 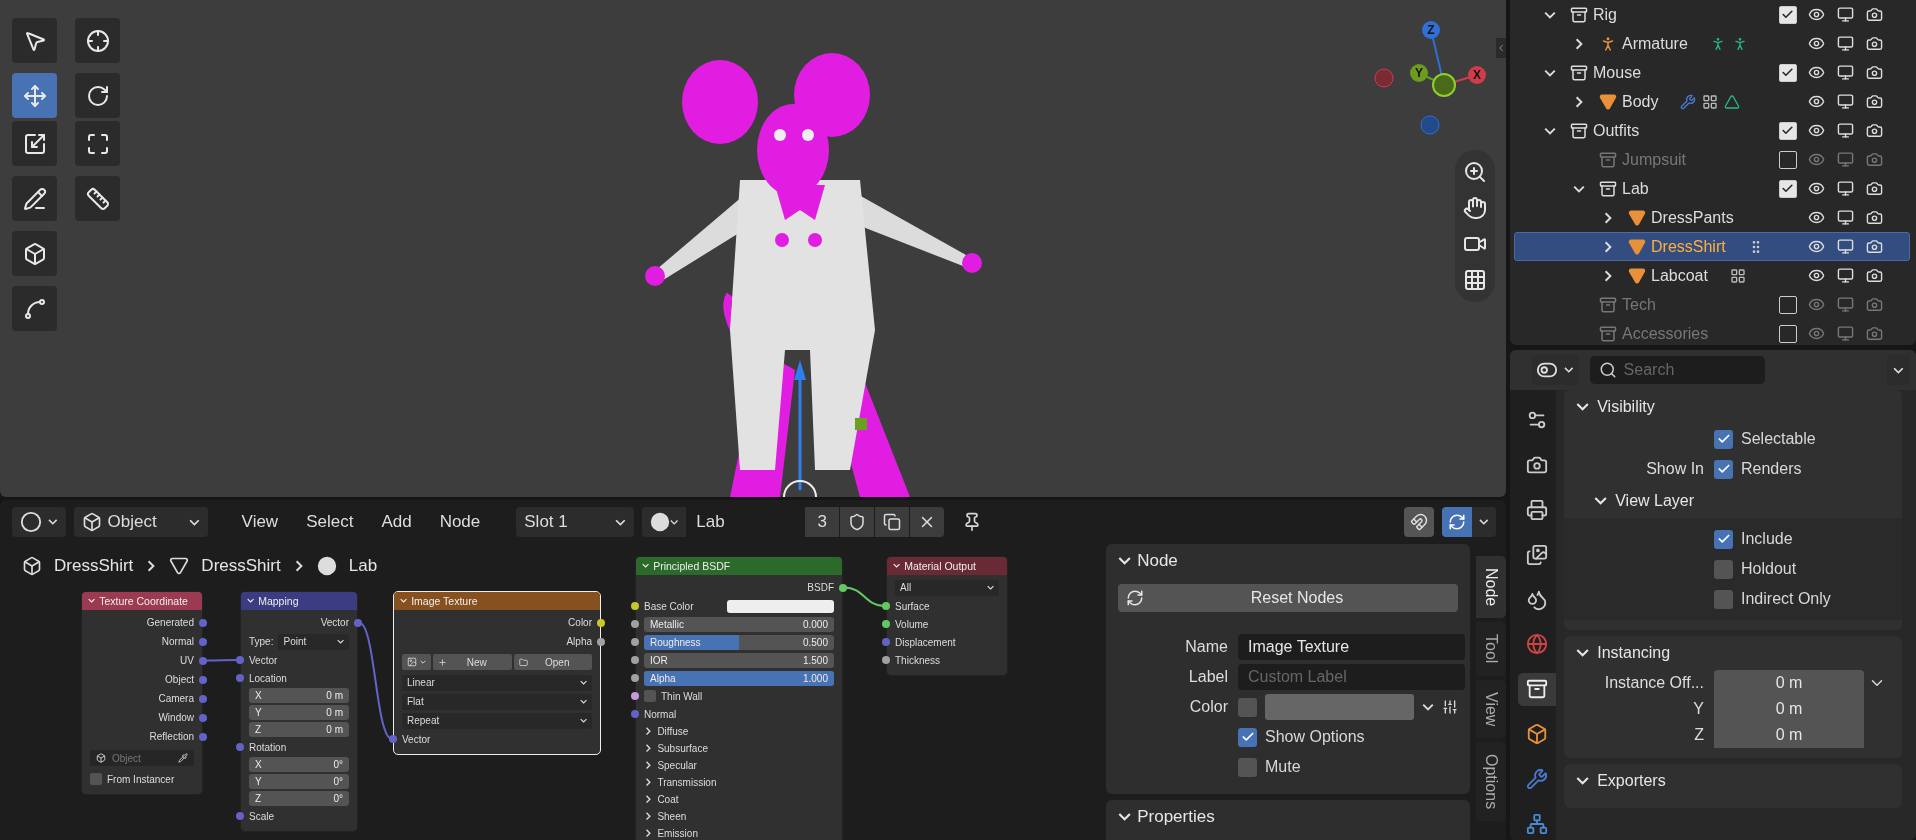 What do you see at coordinates (472, 662) in the screenshot?
I see `new-button: New` at bounding box center [472, 662].